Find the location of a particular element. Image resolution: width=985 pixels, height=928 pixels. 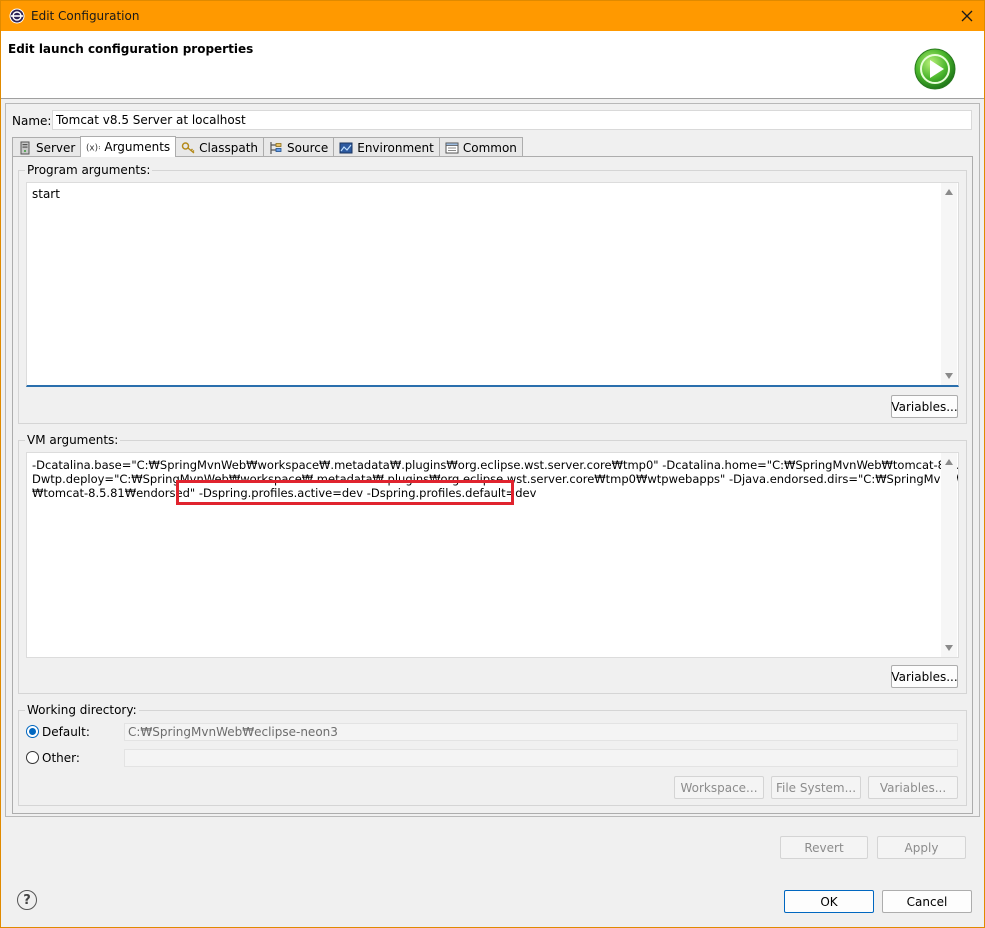

svg-text: (x)= is located at coordinates (93, 149).